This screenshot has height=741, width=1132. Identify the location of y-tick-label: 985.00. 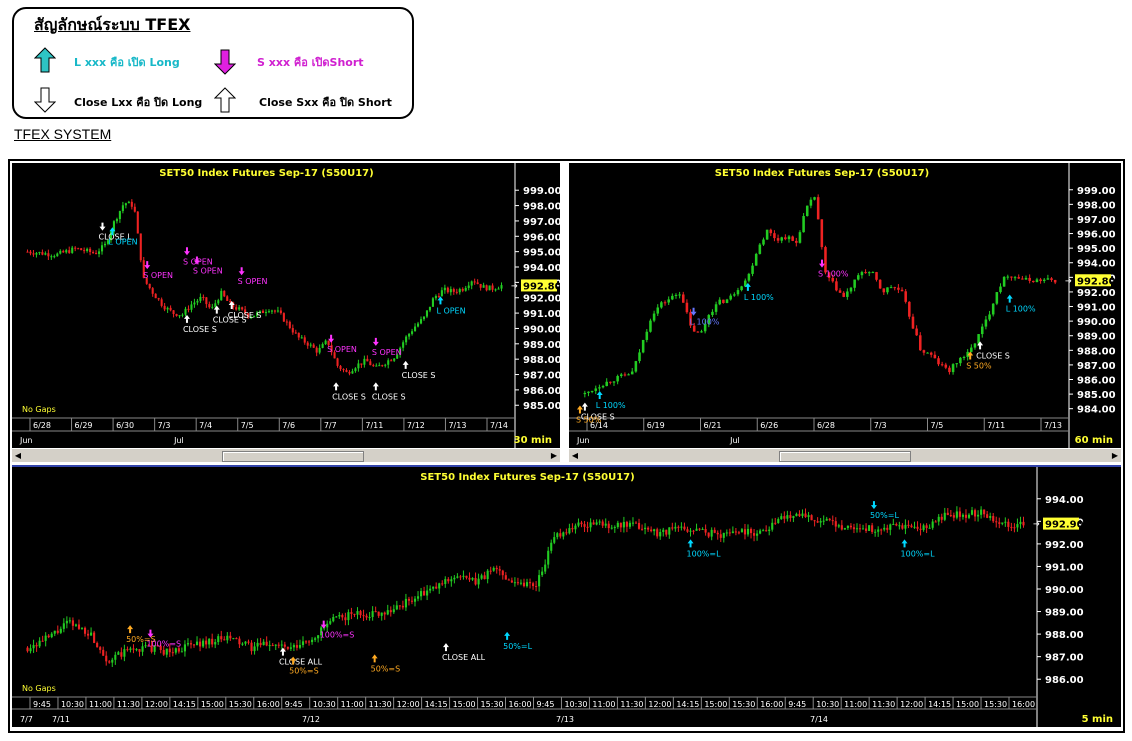
(1096, 395).